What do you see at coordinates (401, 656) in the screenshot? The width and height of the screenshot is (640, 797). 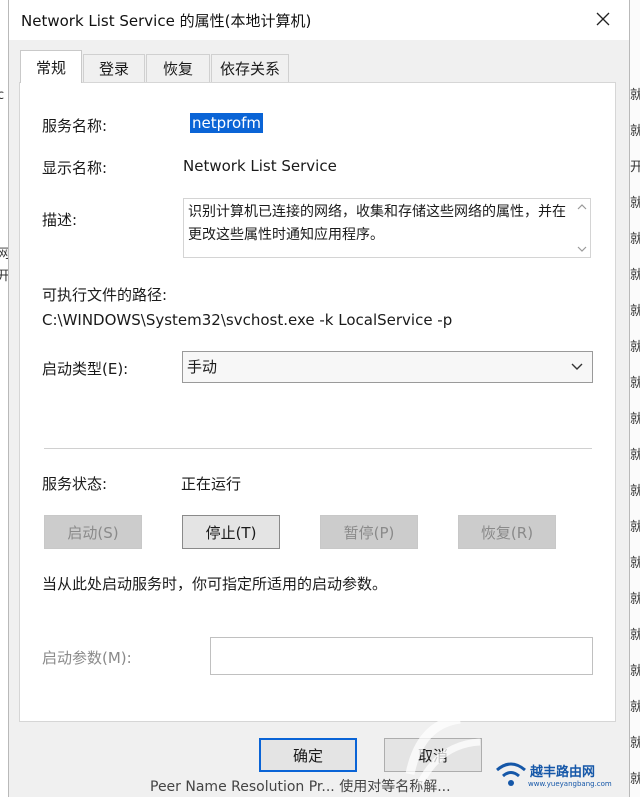 I see `start-params-input` at bounding box center [401, 656].